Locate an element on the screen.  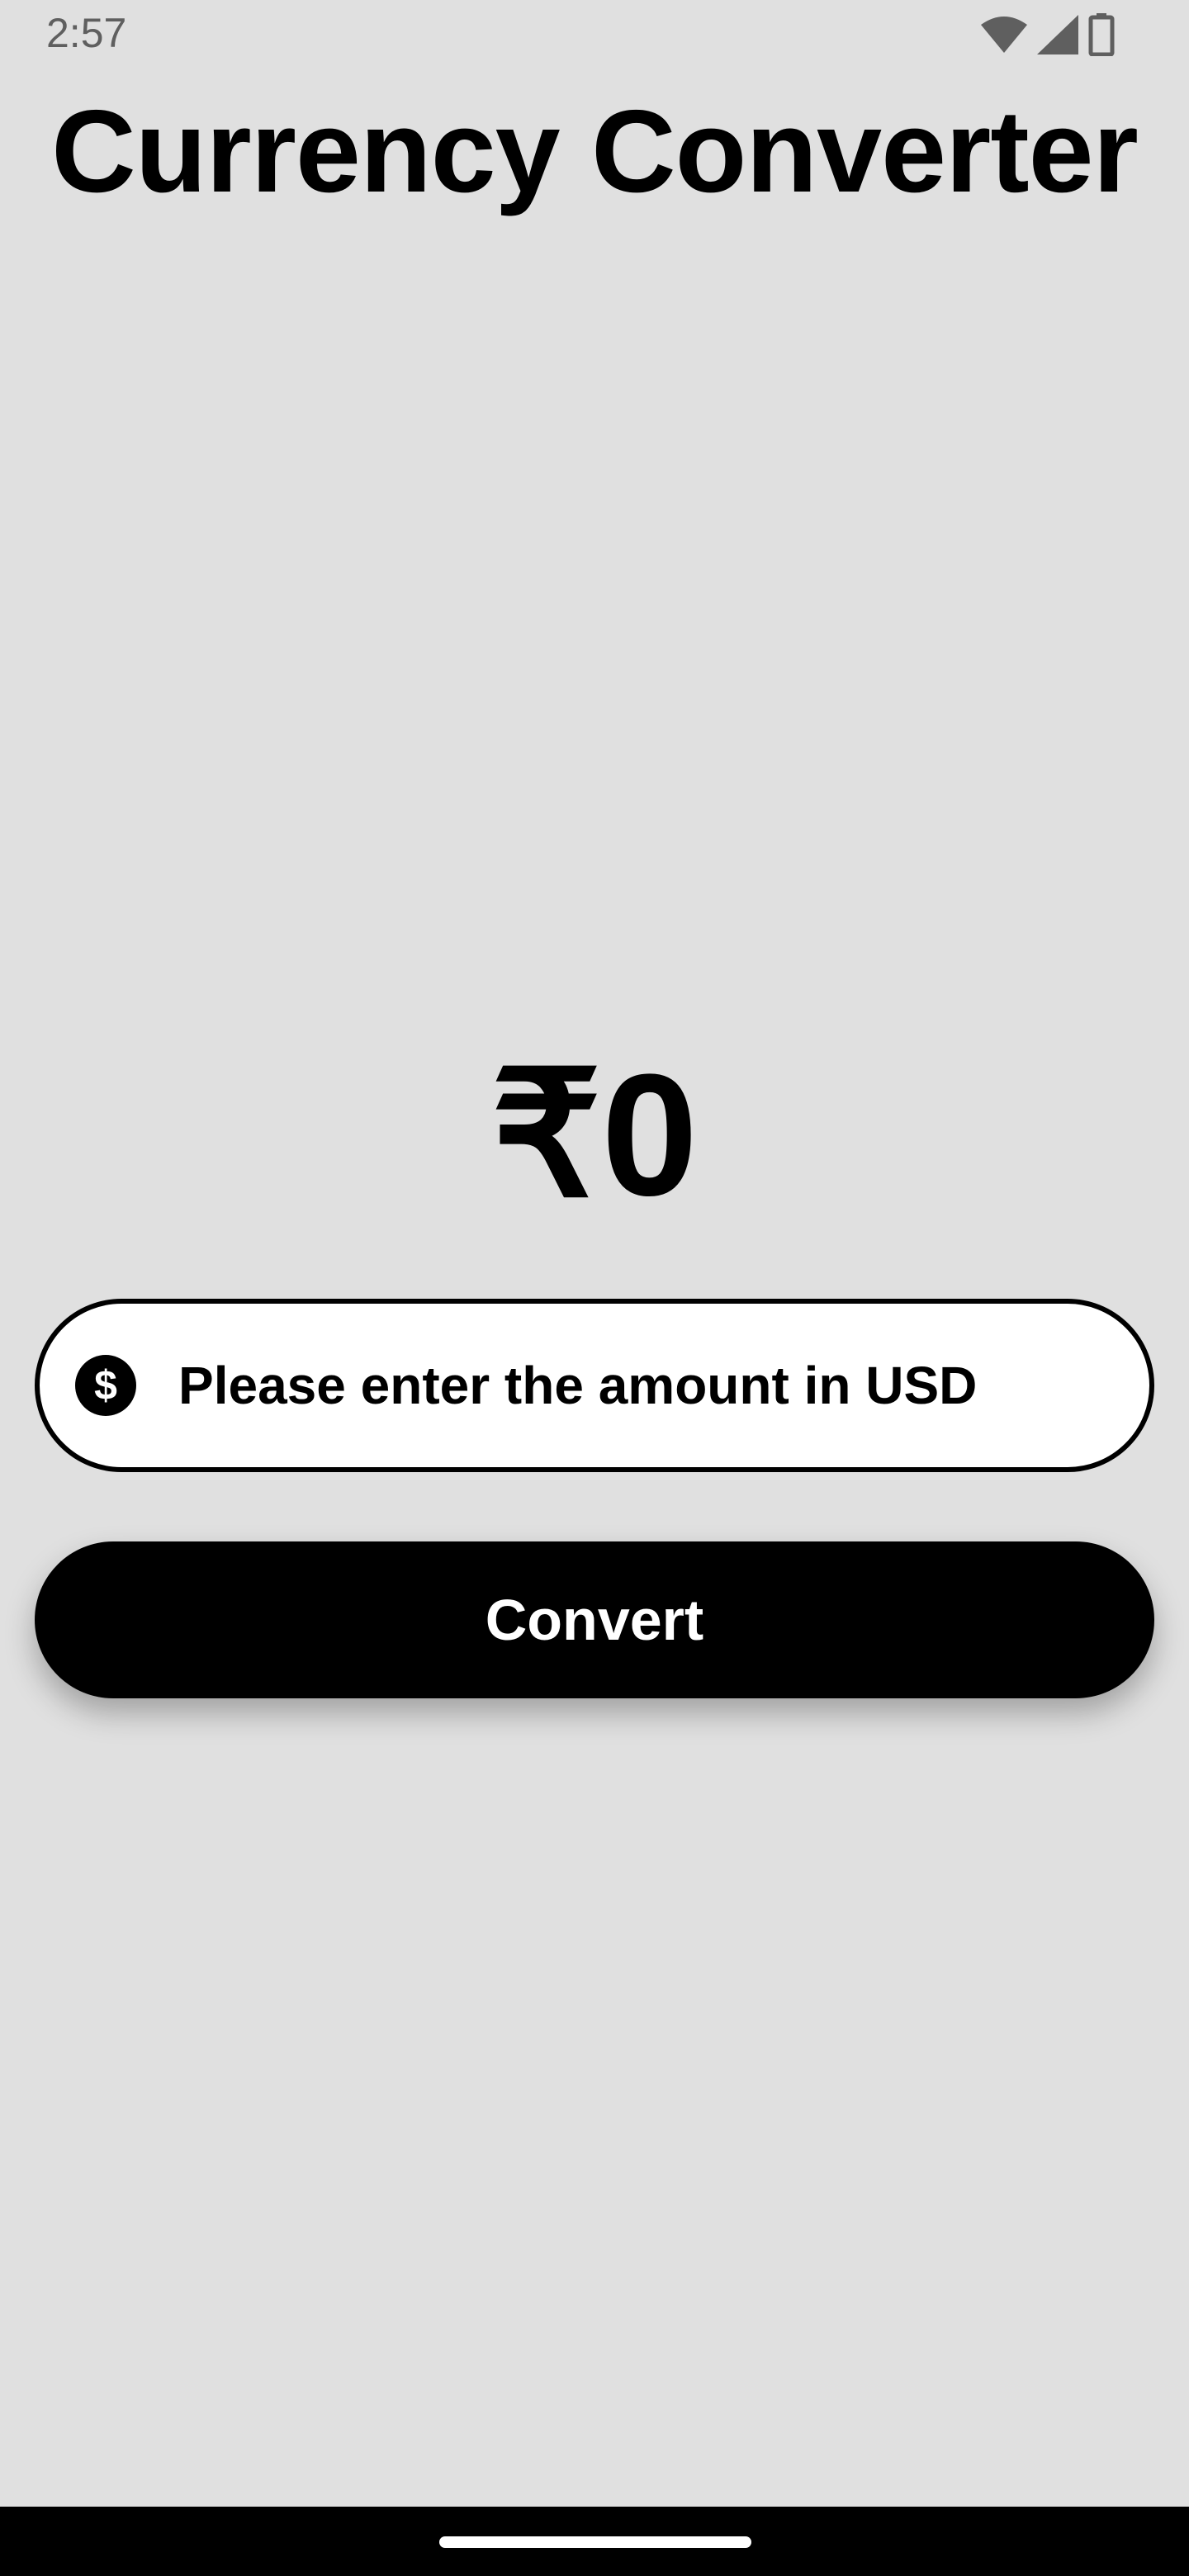
status-time: 2:57 is located at coordinates (86, 33).